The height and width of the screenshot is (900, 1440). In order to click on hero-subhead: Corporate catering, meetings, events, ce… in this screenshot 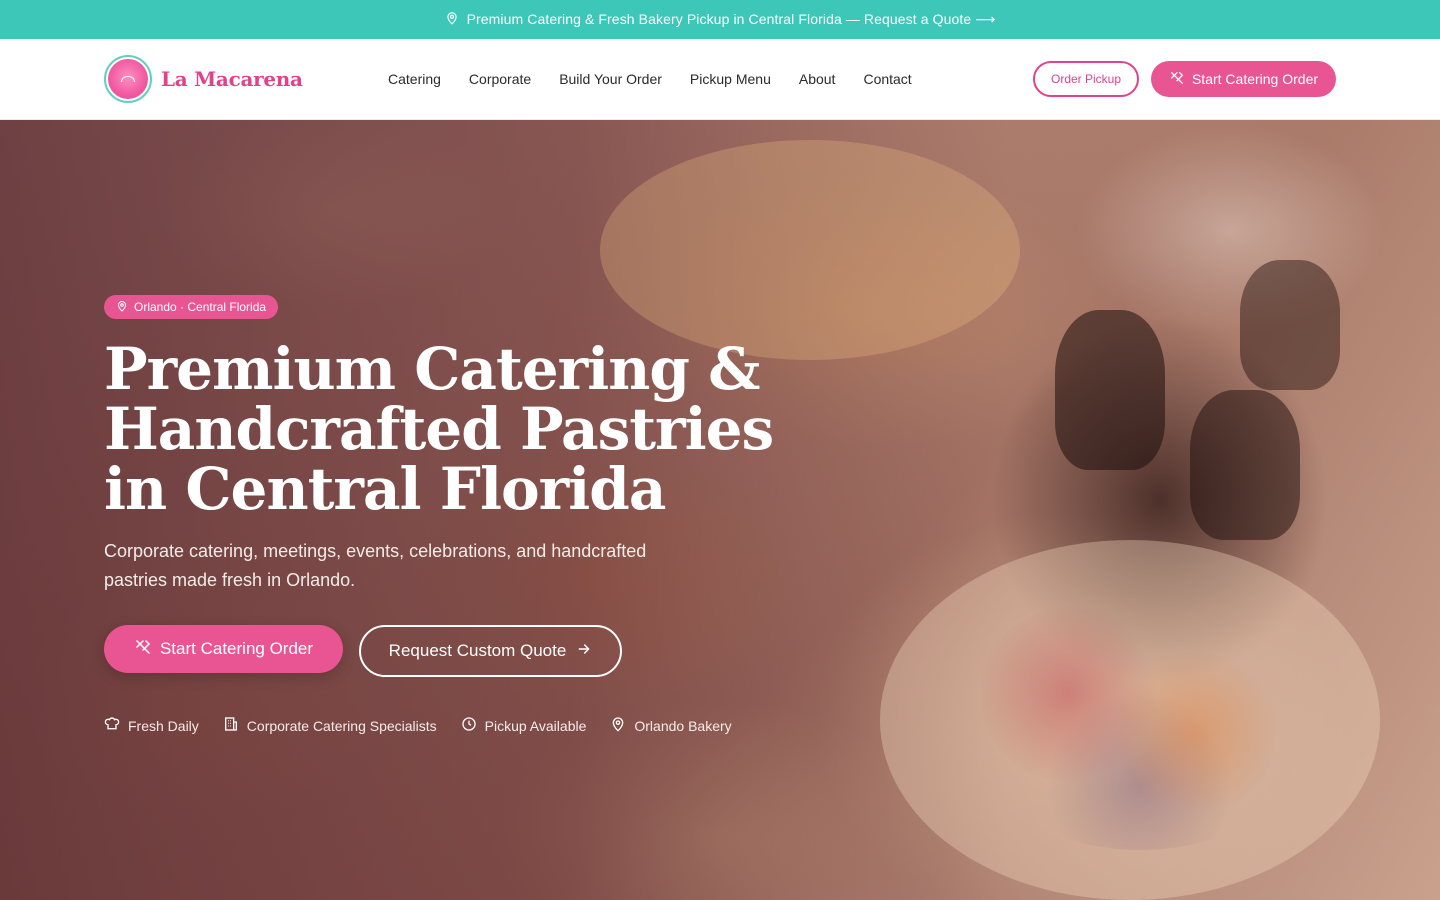, I will do `click(375, 565)`.